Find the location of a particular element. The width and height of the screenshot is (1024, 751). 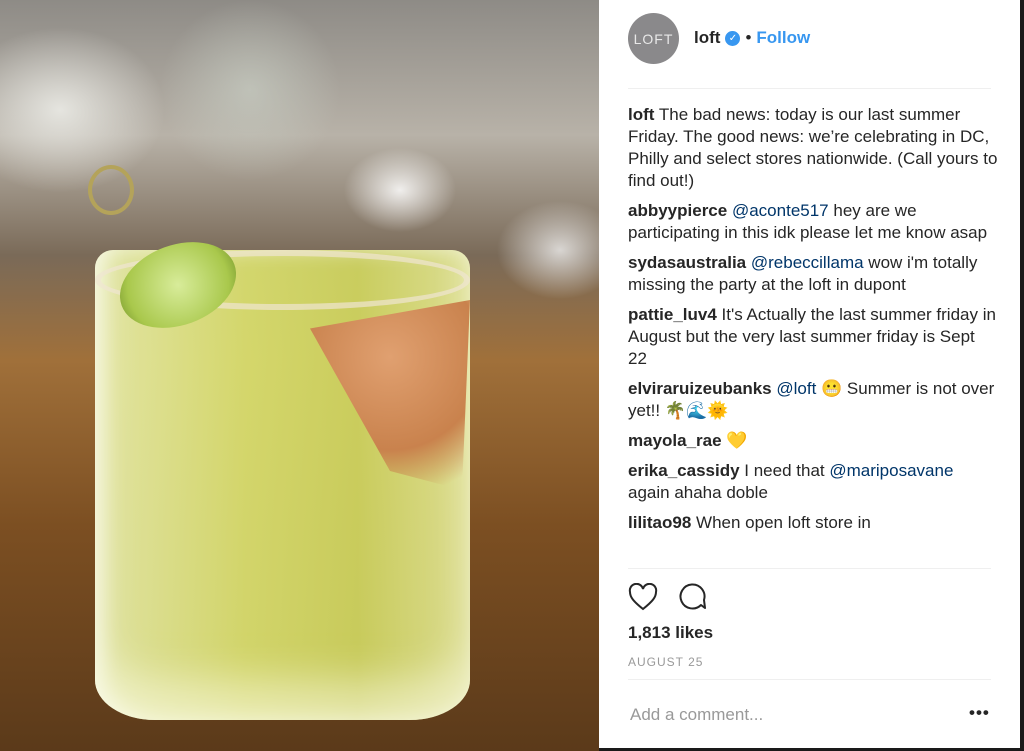

comment-text: again ahaha doble is located at coordinates (698, 492).